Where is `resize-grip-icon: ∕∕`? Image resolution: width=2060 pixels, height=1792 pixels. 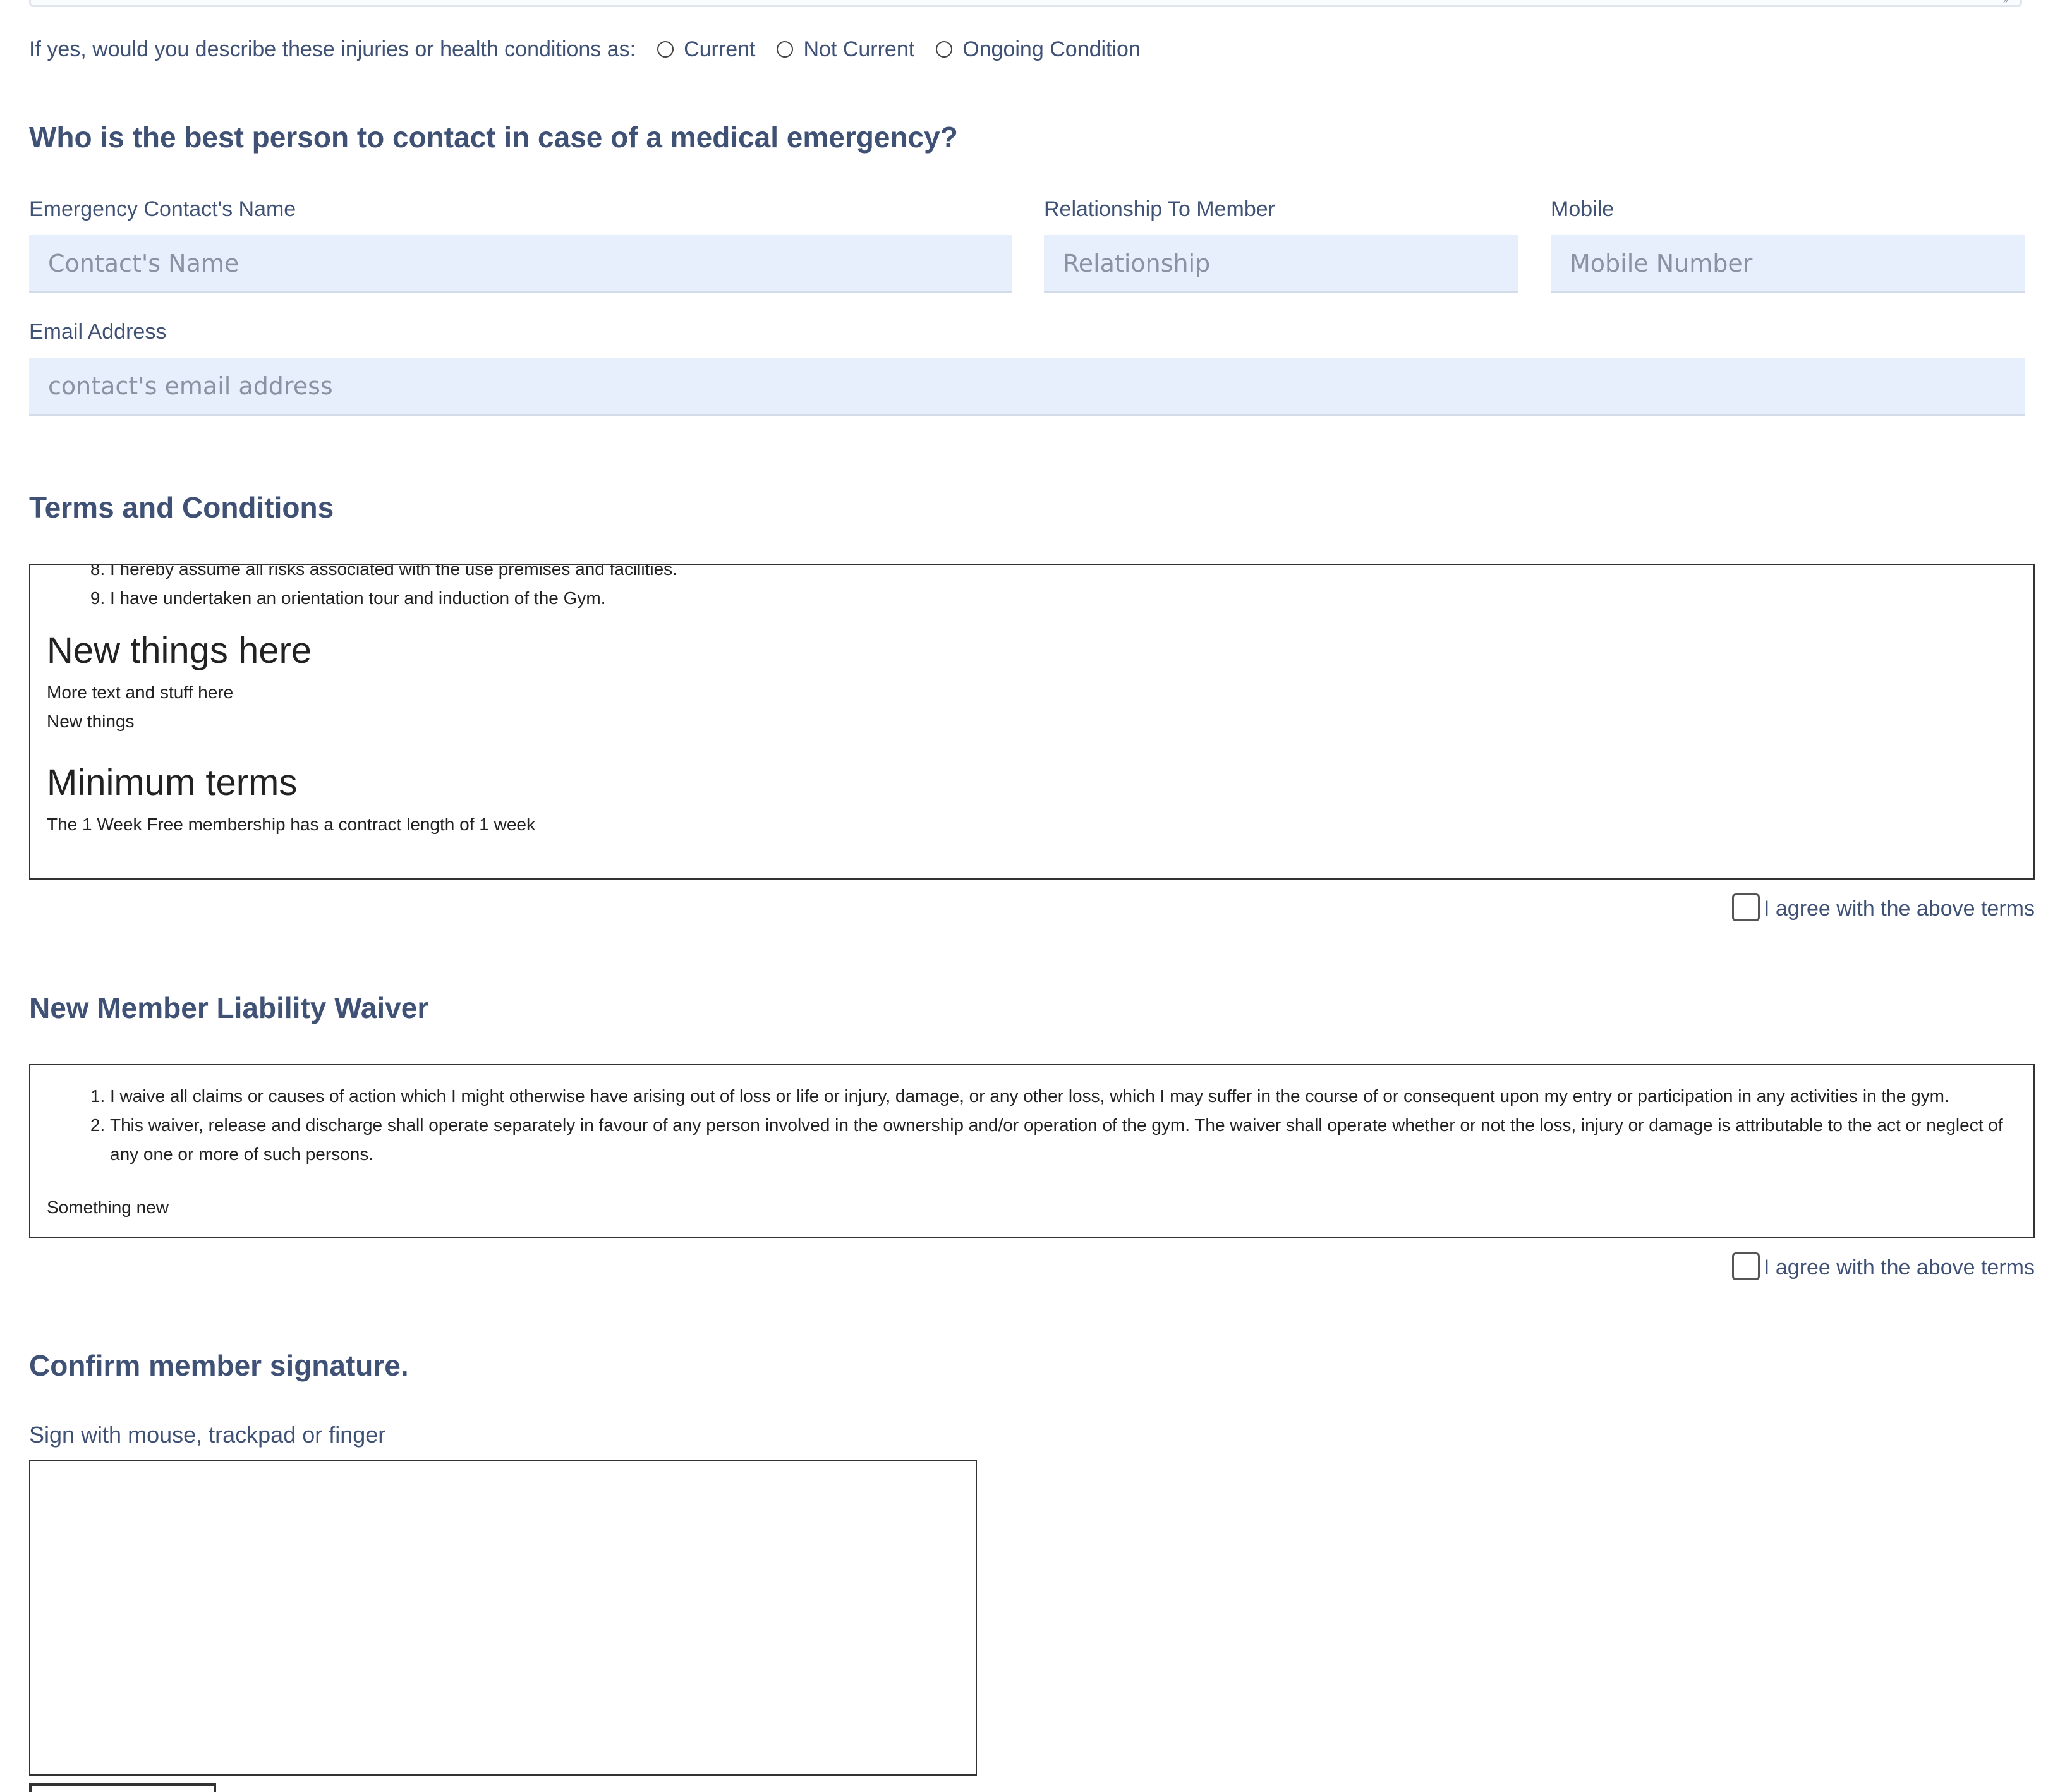
resize-grip-icon: ∕∕ is located at coordinates (2008, 2).